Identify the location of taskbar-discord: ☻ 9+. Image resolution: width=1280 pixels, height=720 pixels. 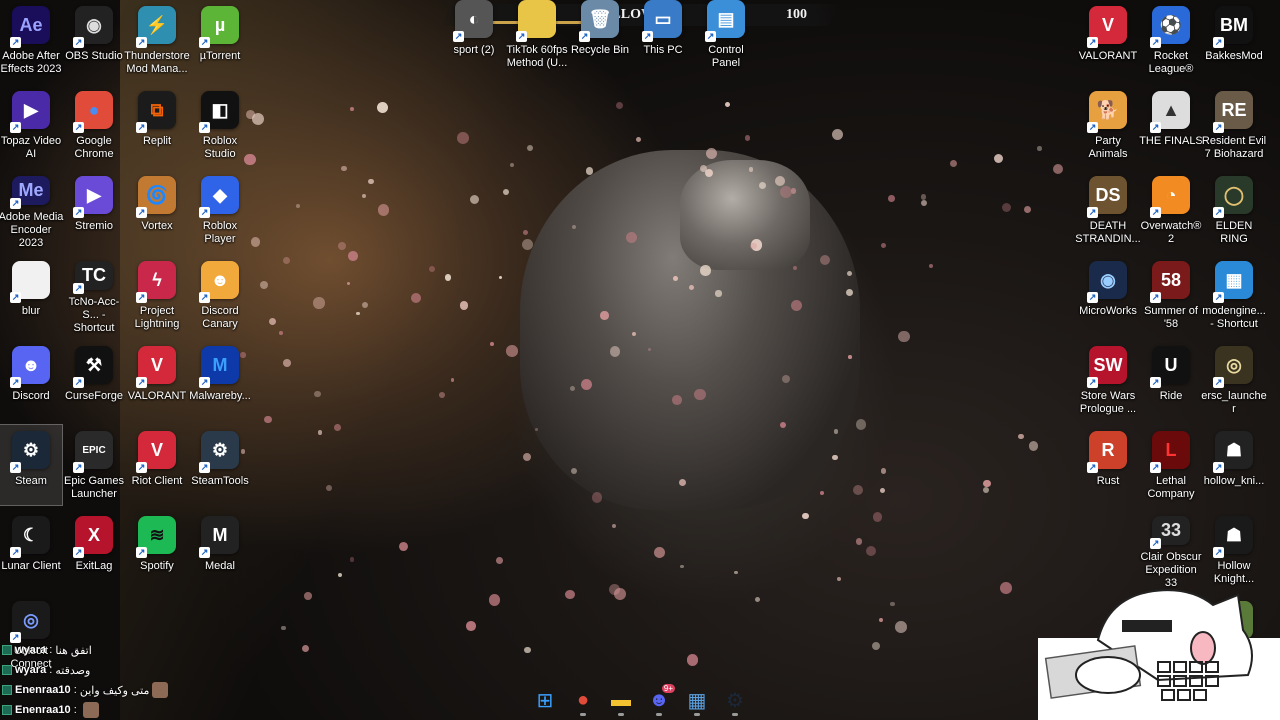
(660, 700).